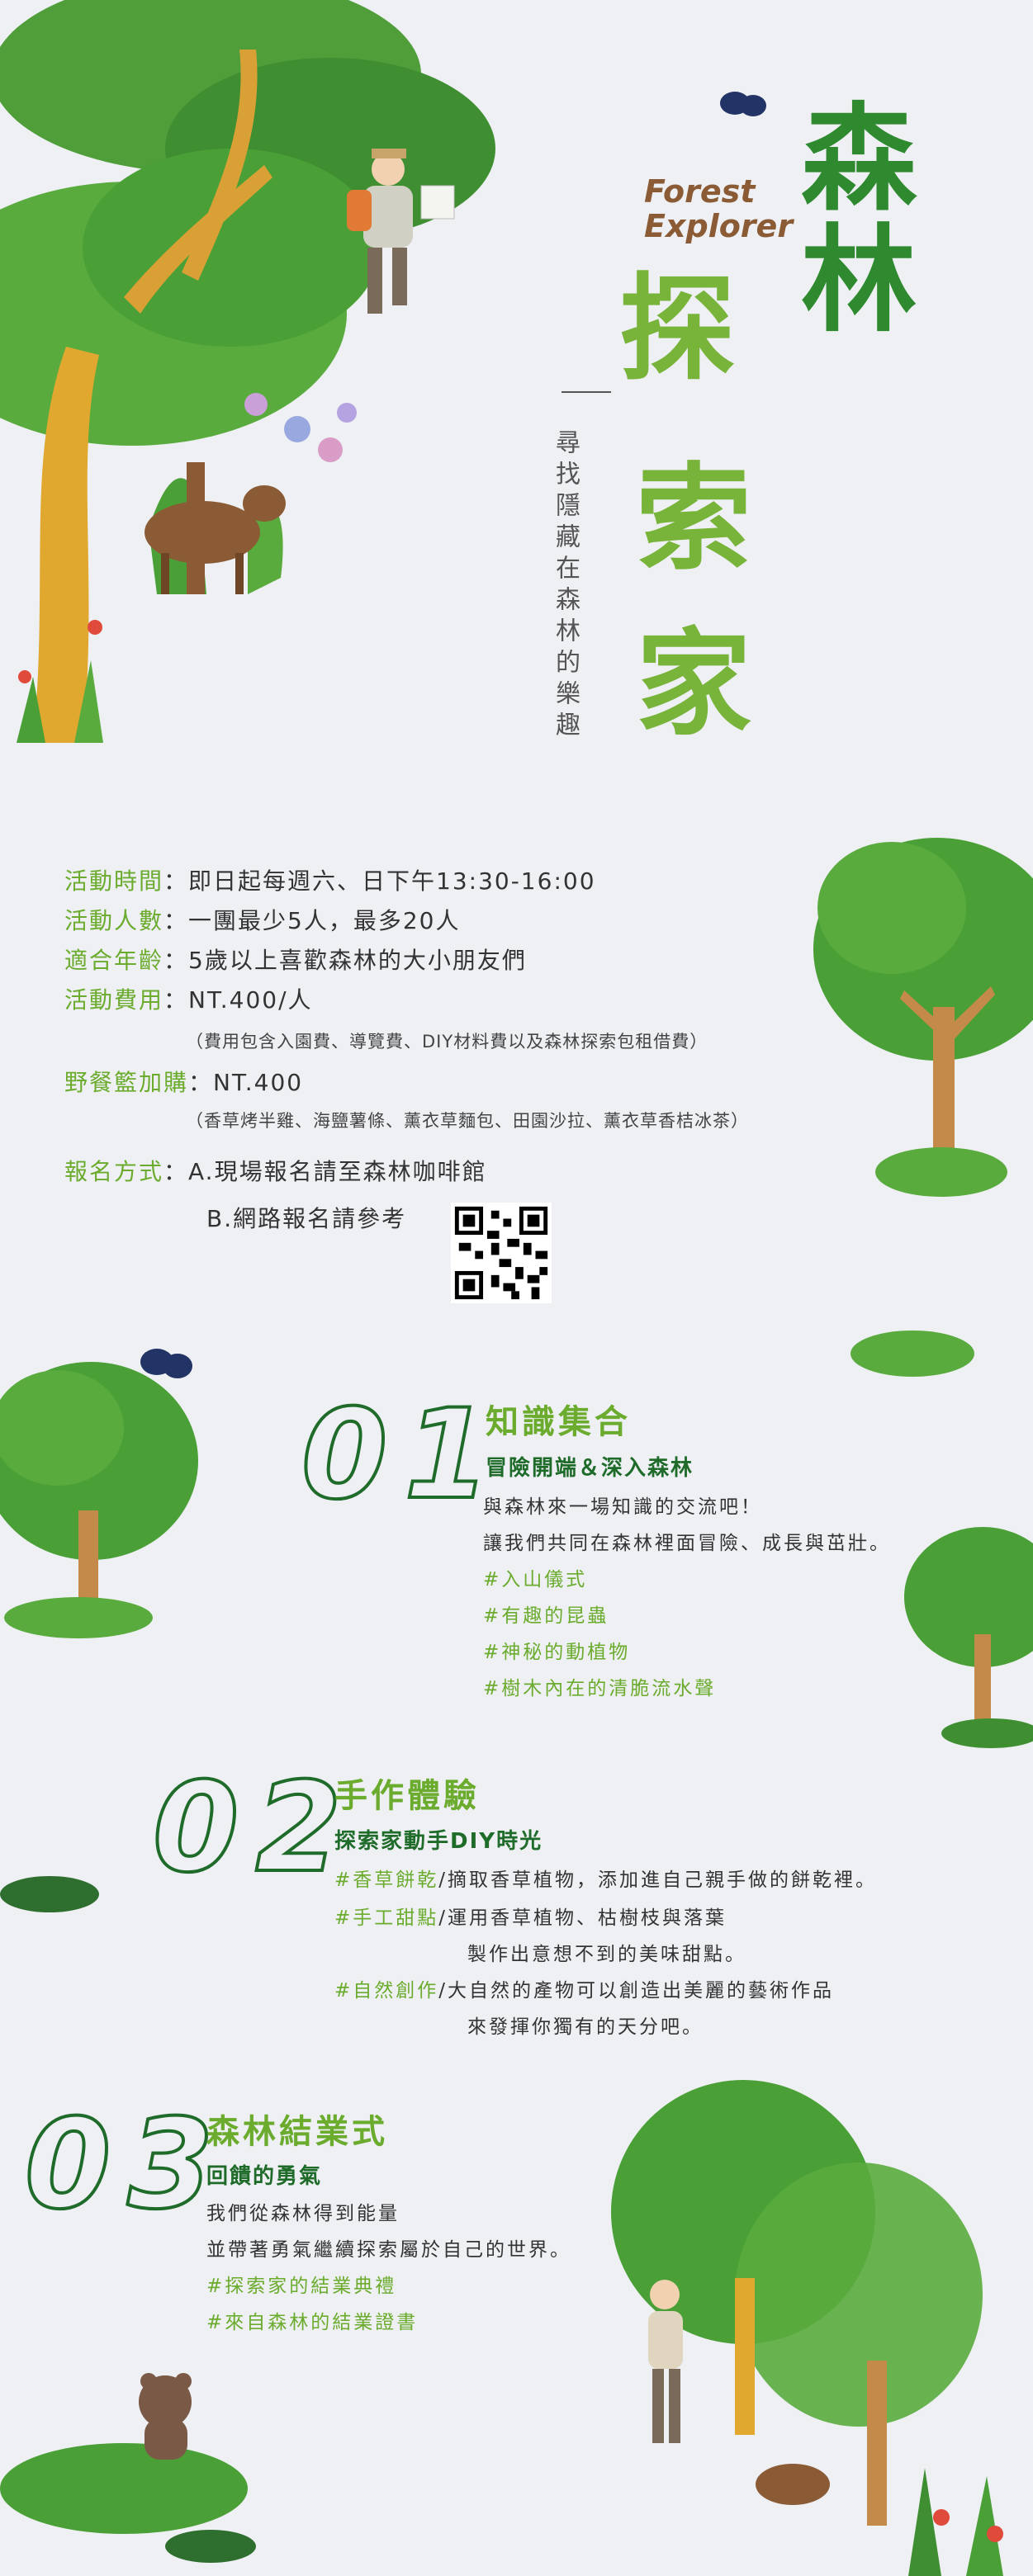 The image size is (1033, 2576). Describe the element at coordinates (238, 1000) in the screenshot. I see `info-fee-value: ：NT.400/人` at that location.